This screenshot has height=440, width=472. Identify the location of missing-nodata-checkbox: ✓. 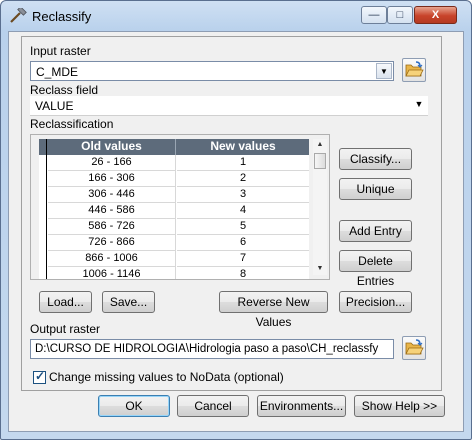
(39, 376).